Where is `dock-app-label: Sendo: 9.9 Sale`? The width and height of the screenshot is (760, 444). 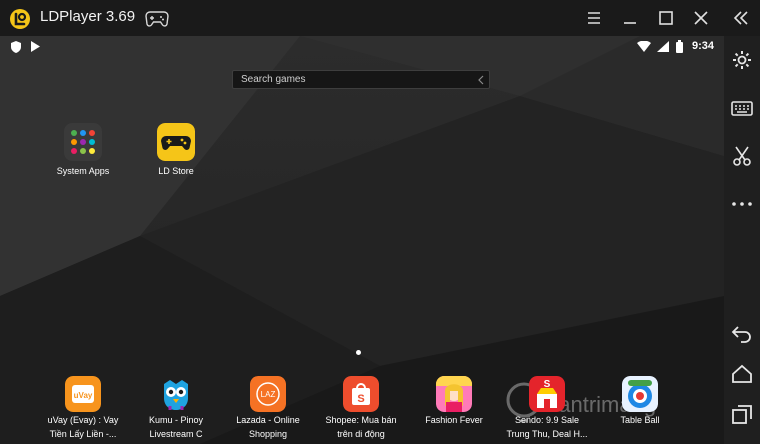
dock-app-label: Sendo: 9.9 Sale is located at coordinates (547, 420).